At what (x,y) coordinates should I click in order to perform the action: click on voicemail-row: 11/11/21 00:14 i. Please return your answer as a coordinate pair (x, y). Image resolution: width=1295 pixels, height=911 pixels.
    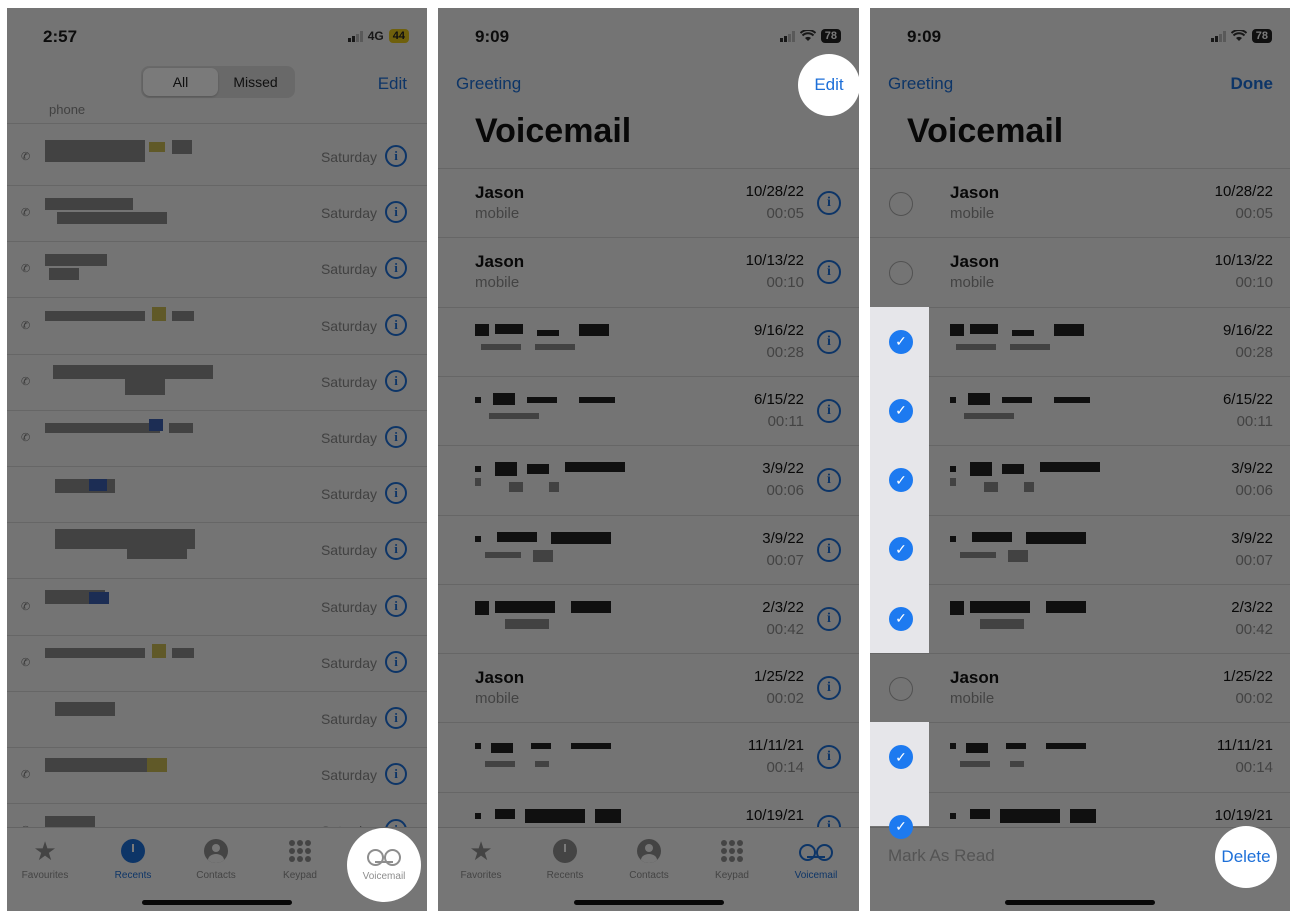
    Looking at the image, I should click on (648, 756).